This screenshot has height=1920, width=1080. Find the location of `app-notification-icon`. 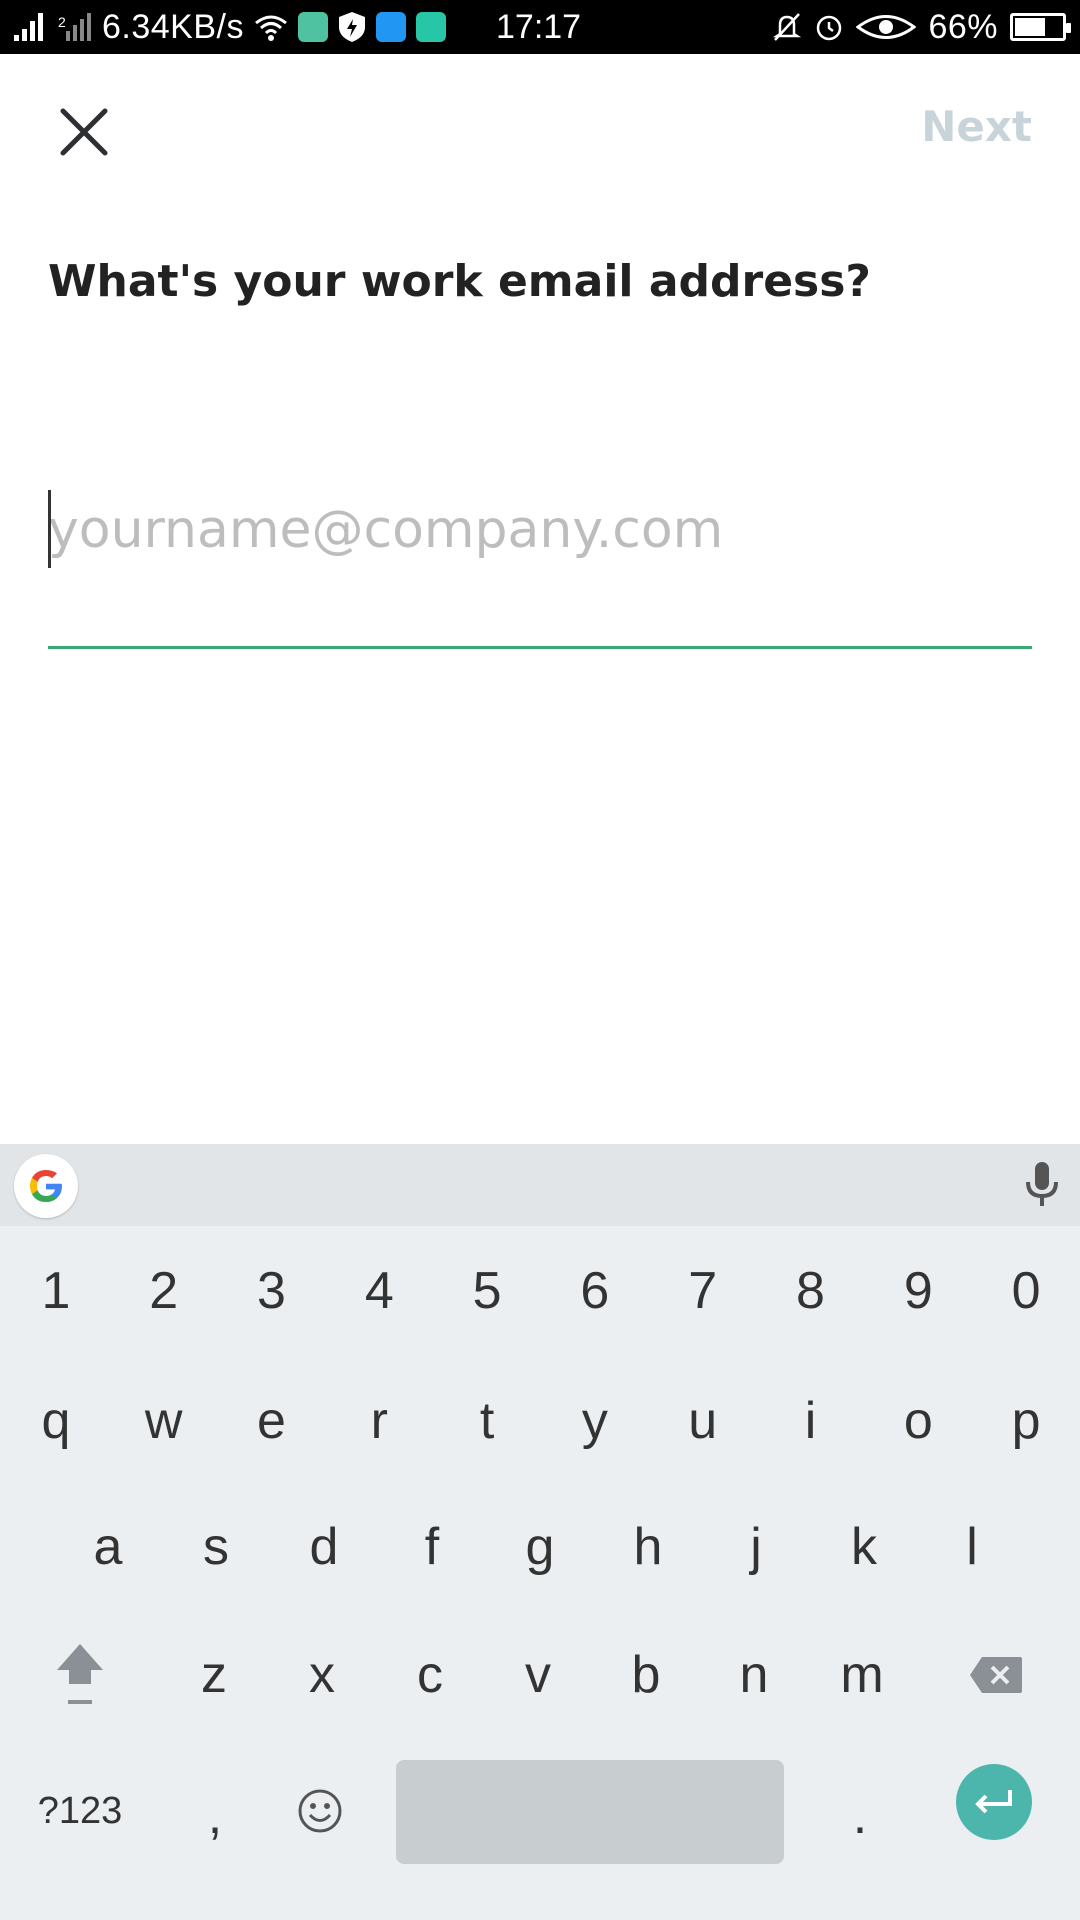

app-notification-icon is located at coordinates (312, 27).